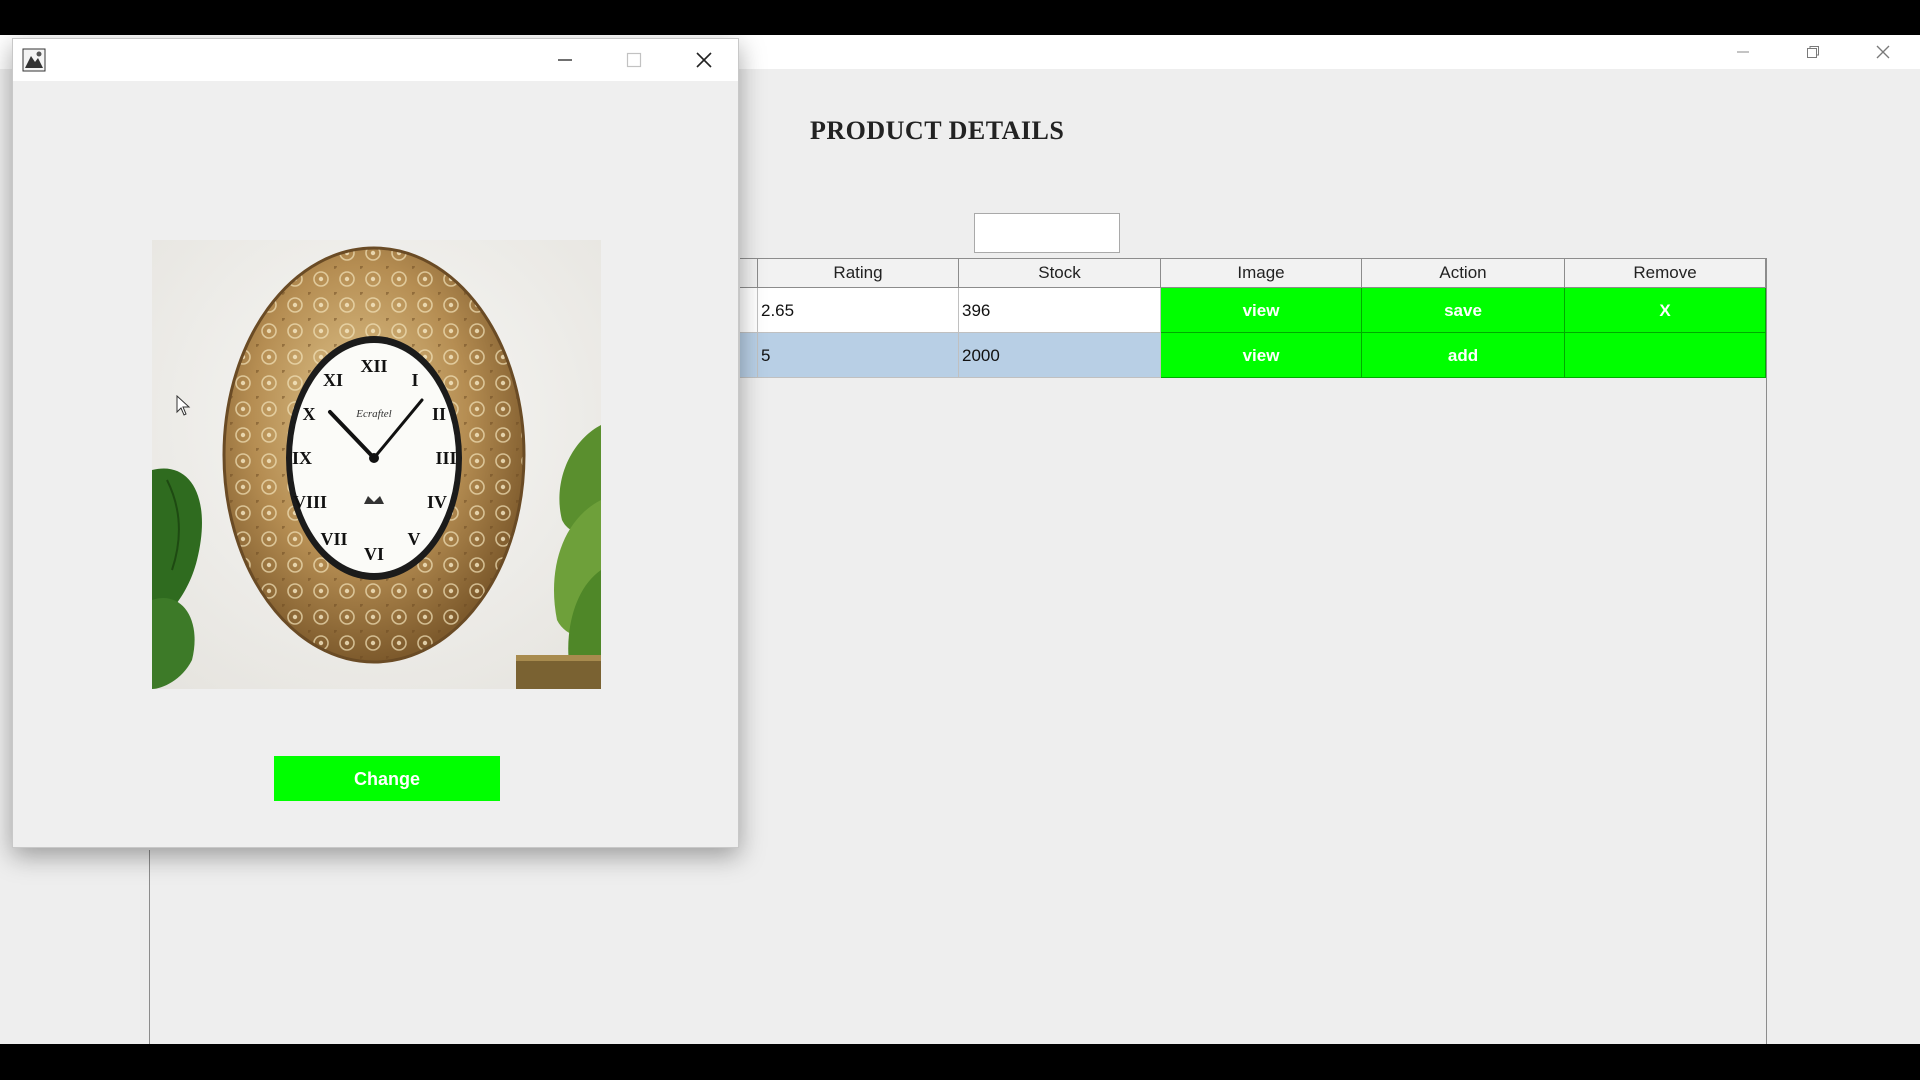  What do you see at coordinates (374, 554) in the screenshot?
I see `svg-text: VI` at bounding box center [374, 554].